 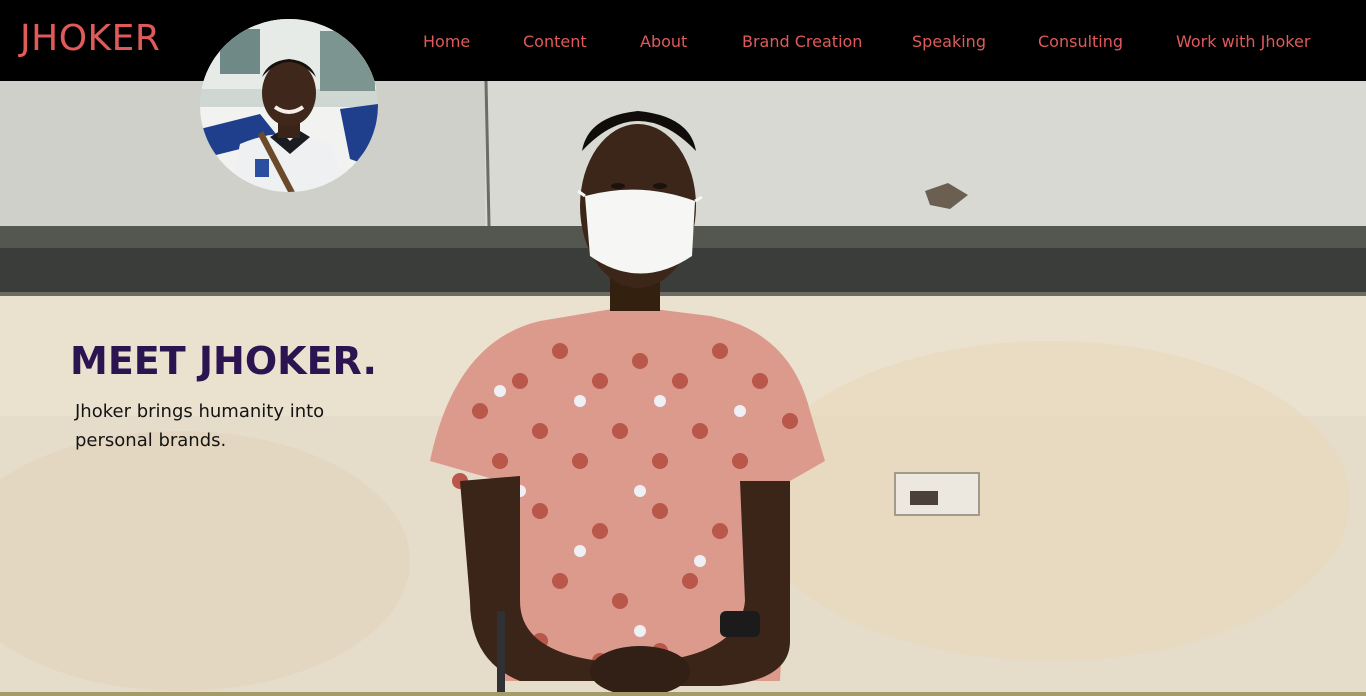 I want to click on nav-home: Home, so click(x=446, y=41).